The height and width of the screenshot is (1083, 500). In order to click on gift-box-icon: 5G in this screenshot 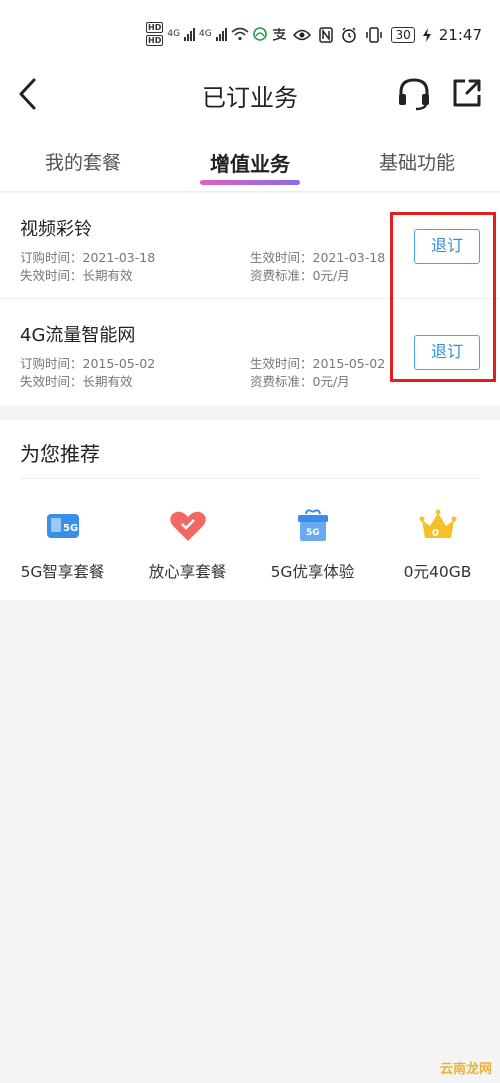, I will do `click(312, 525)`.